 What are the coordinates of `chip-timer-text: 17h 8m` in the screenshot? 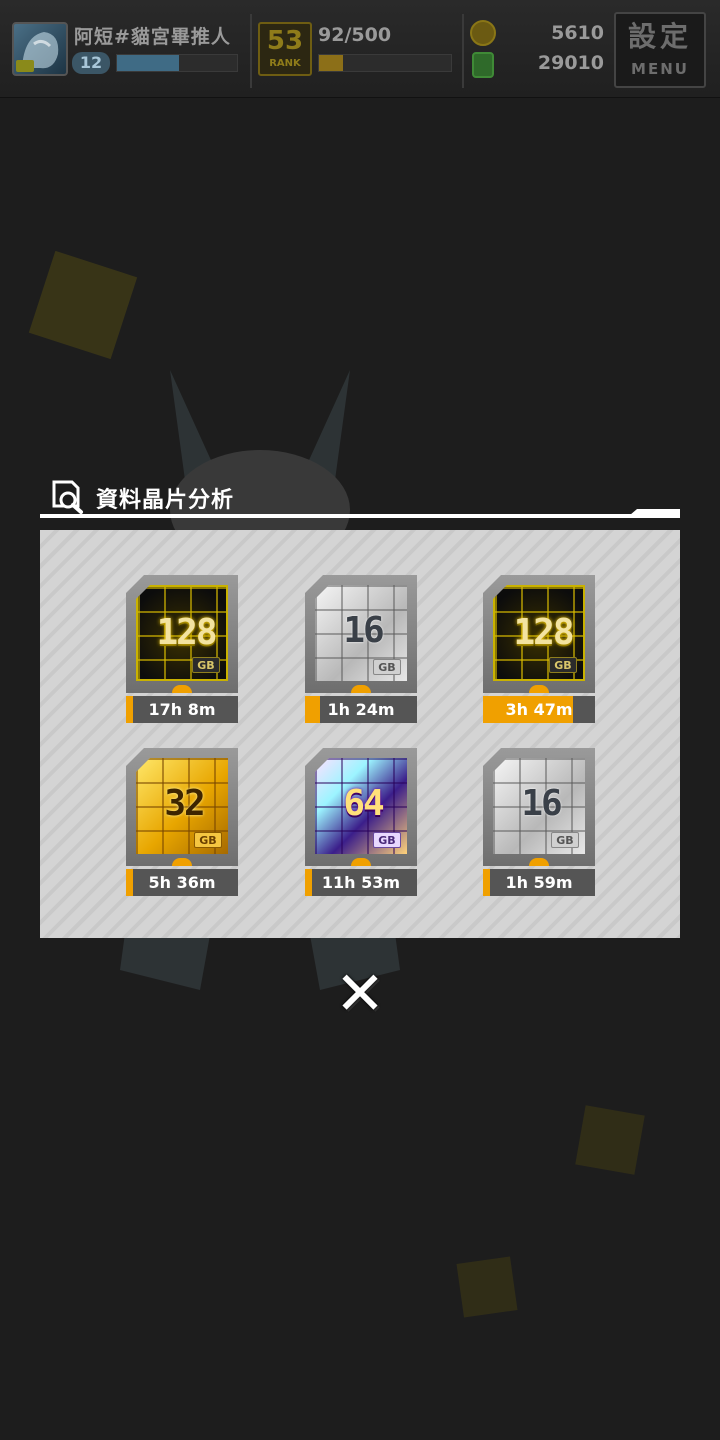 It's located at (182, 709).